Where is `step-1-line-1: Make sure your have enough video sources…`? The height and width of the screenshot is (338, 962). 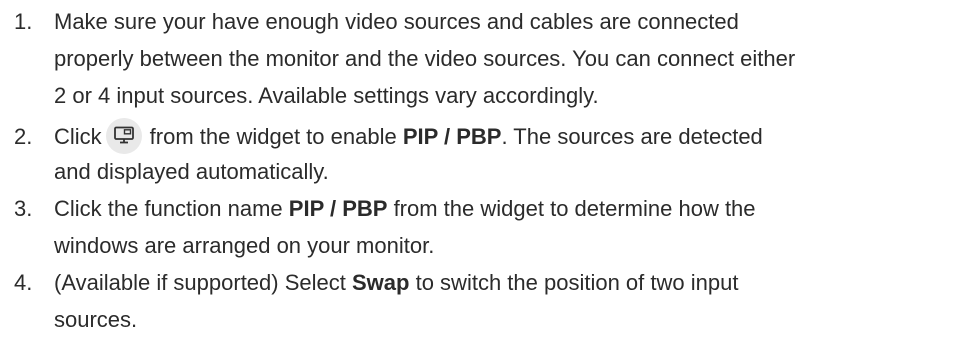 step-1-line-1: Make sure your have enough video sources… is located at coordinates (396, 21).